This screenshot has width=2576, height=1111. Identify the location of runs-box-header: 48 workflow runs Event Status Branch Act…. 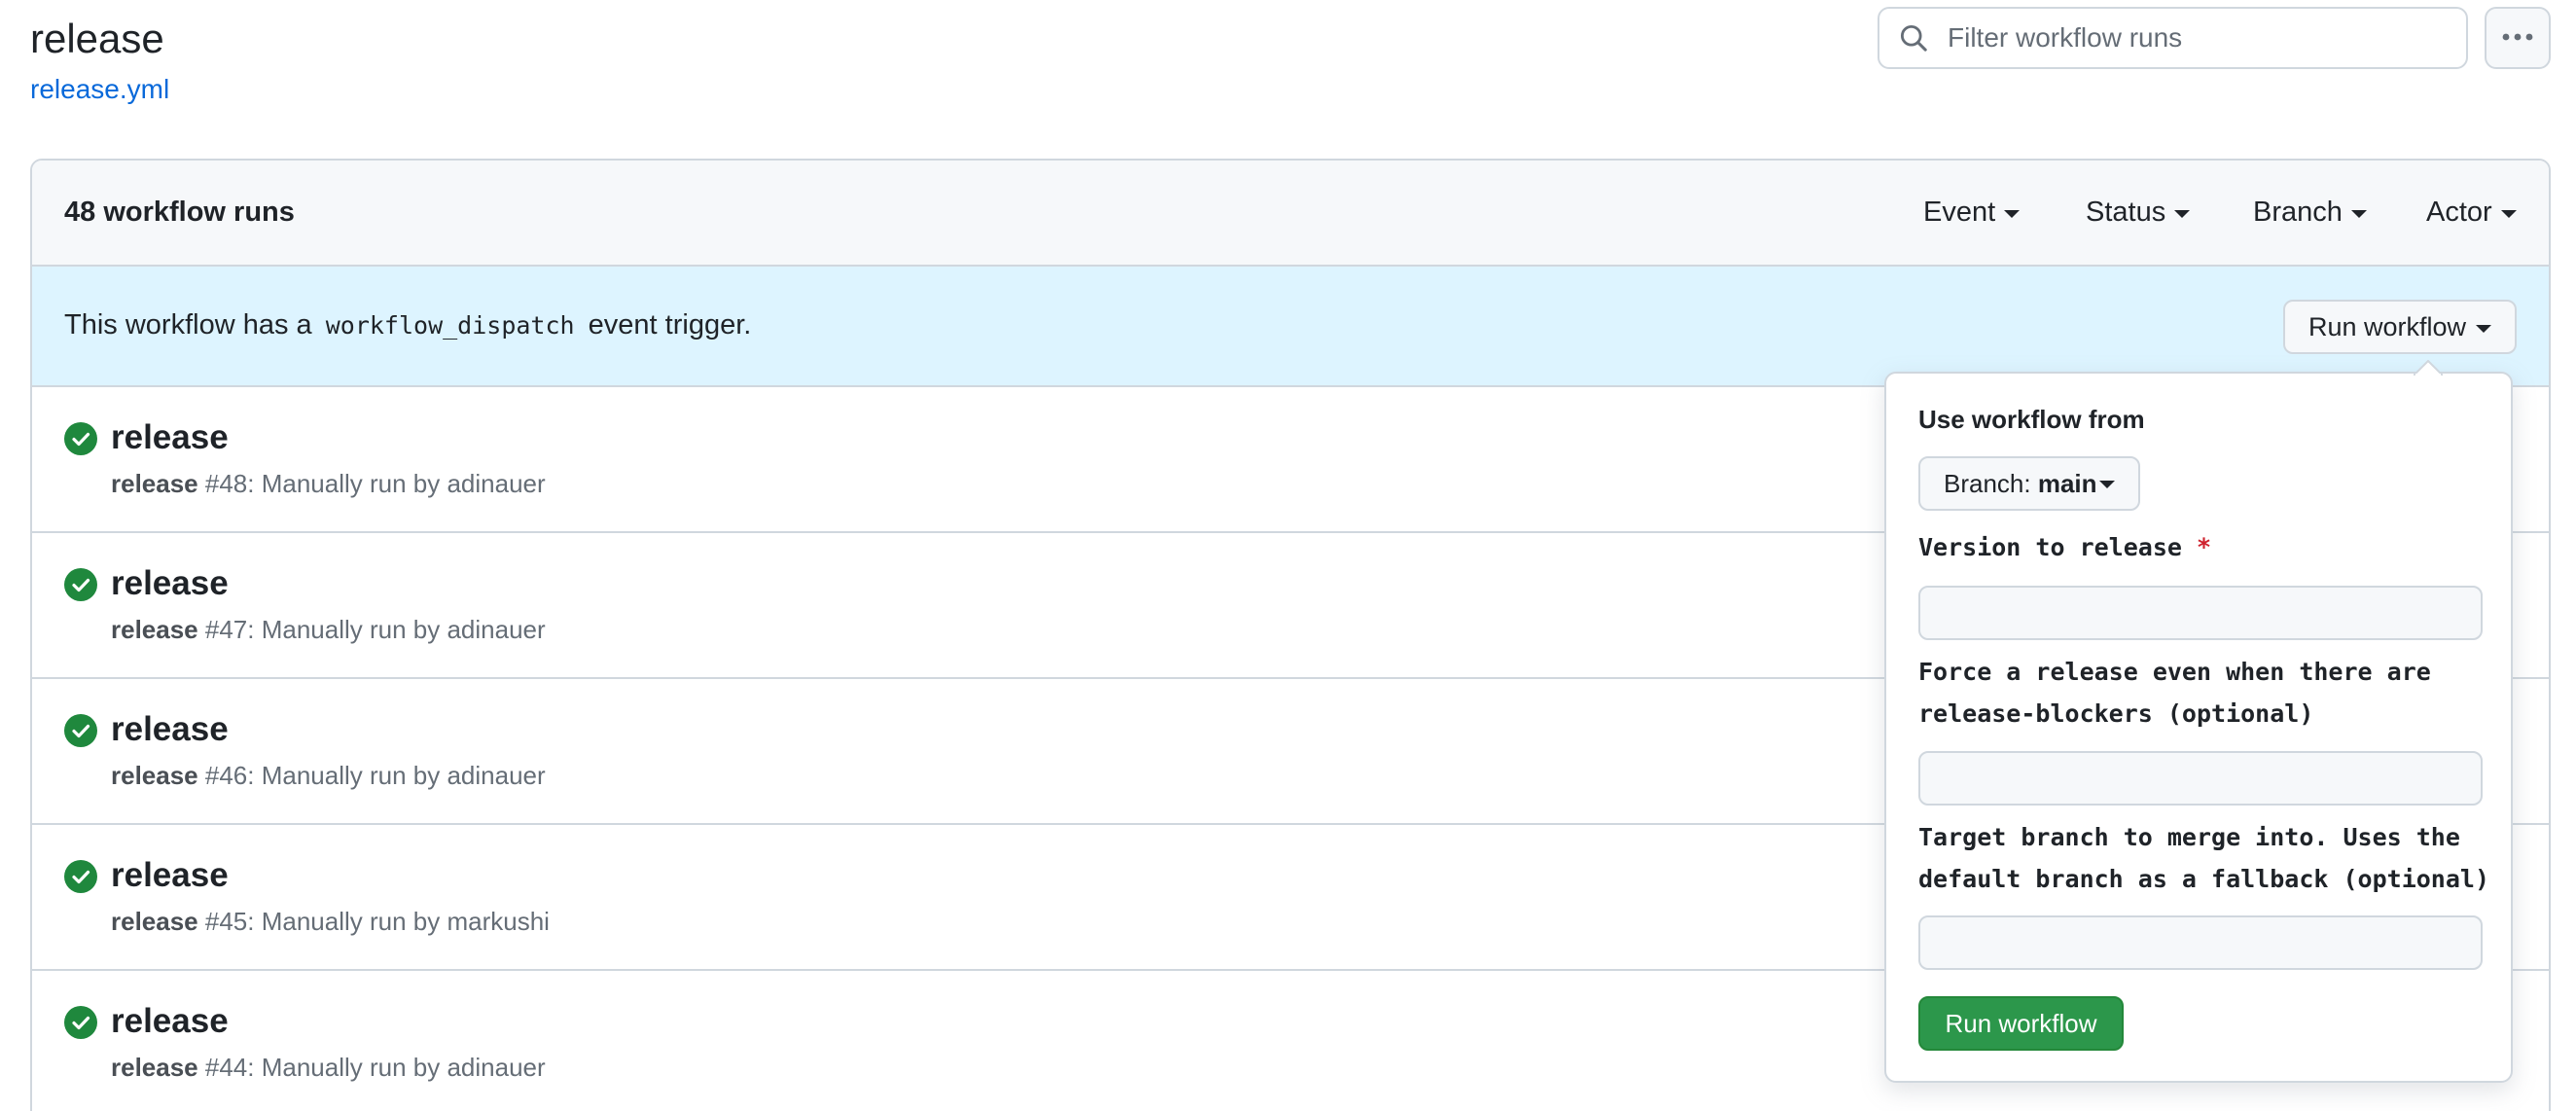
(1290, 214).